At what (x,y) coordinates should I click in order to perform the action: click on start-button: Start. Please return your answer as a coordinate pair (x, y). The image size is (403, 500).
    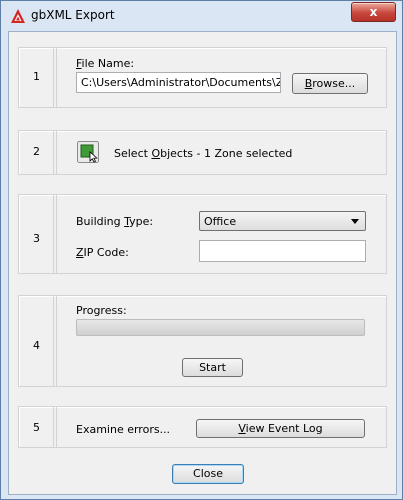
    Looking at the image, I should click on (212, 367).